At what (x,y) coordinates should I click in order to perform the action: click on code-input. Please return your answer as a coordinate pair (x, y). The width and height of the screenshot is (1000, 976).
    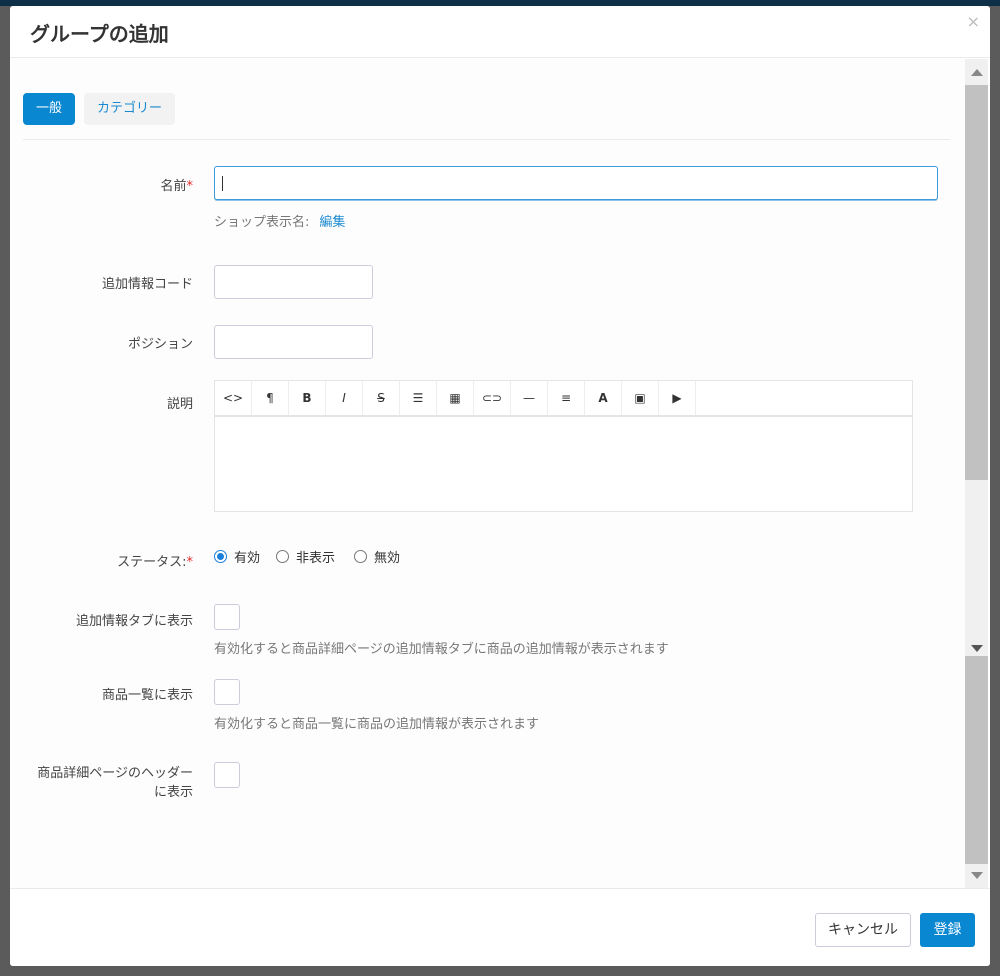
    Looking at the image, I should click on (293, 282).